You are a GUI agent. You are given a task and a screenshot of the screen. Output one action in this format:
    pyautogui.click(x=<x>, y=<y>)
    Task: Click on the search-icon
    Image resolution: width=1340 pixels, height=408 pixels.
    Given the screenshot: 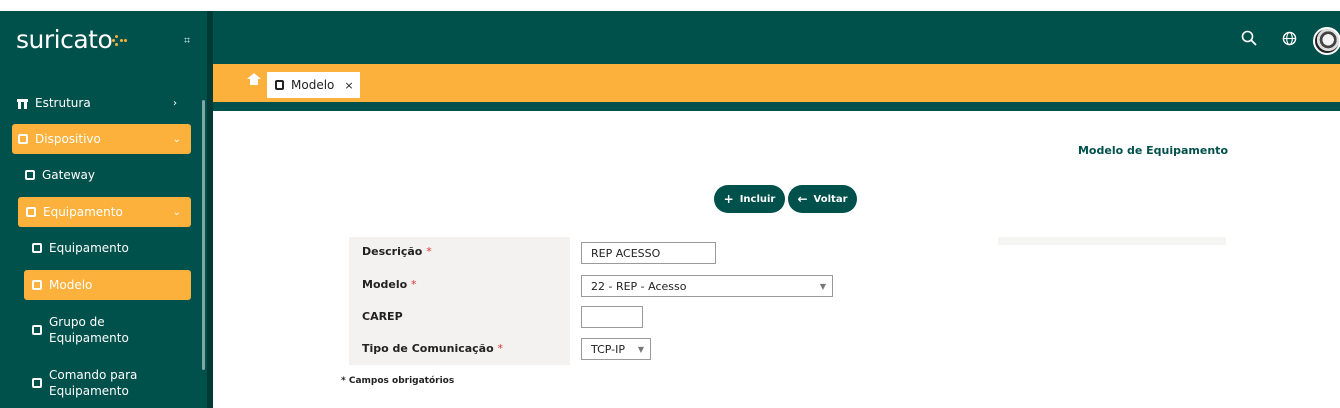 What is the action you would take?
    pyautogui.click(x=1249, y=40)
    